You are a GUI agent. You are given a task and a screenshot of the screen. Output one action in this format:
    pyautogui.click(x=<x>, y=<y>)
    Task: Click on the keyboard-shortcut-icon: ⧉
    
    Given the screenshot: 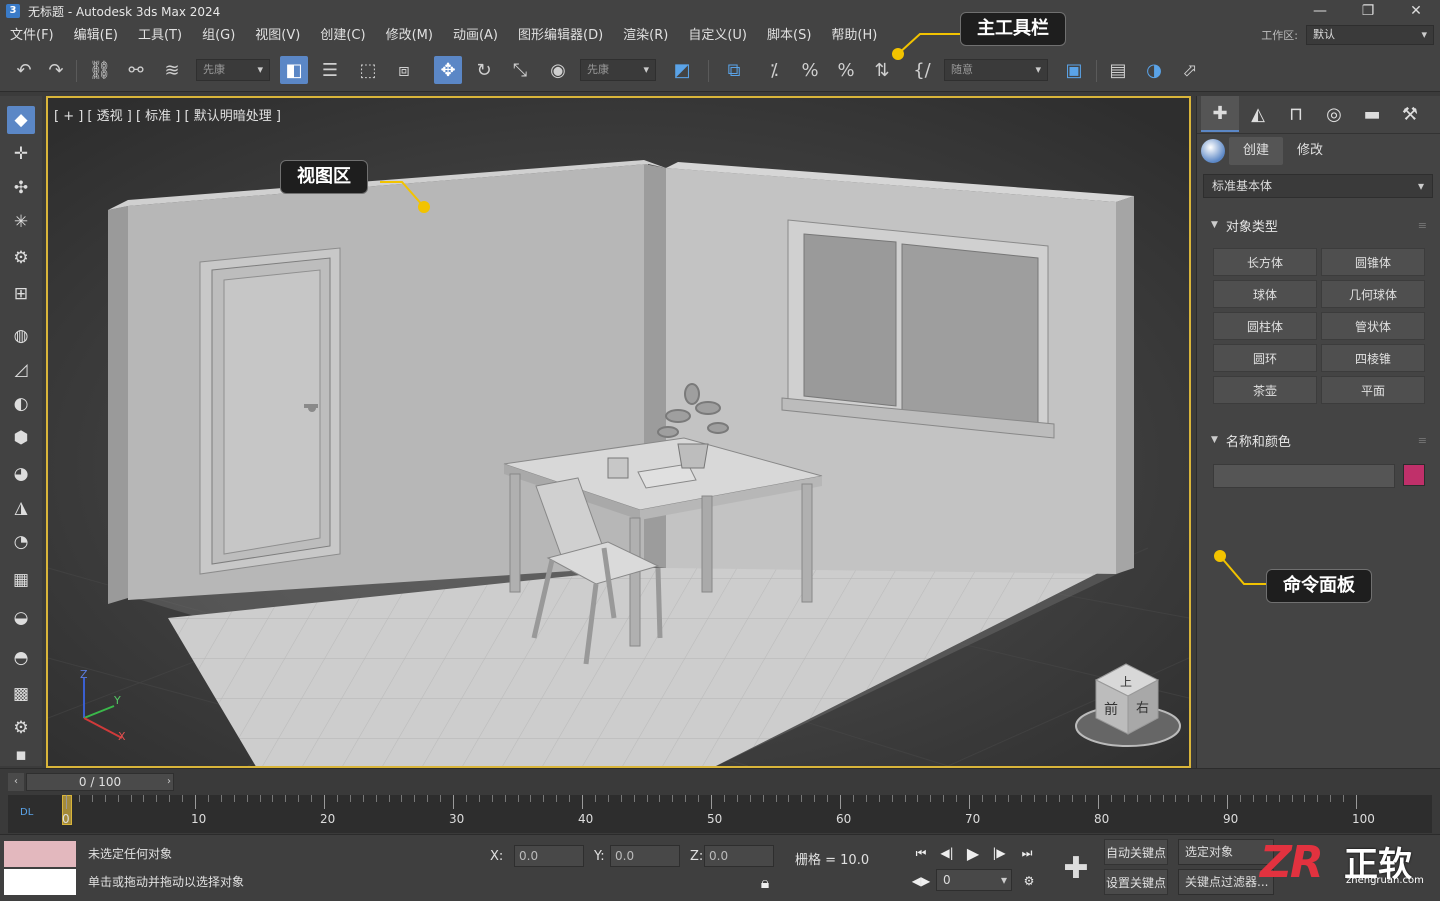 What is the action you would take?
    pyautogui.click(x=734, y=70)
    